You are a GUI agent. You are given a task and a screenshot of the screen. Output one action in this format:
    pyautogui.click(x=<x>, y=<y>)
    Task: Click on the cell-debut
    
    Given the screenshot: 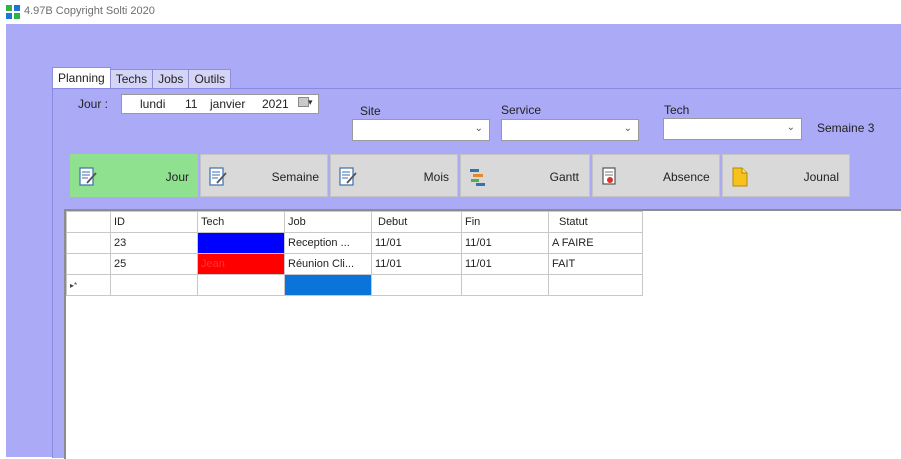 What is the action you would take?
    pyautogui.click(x=416, y=285)
    